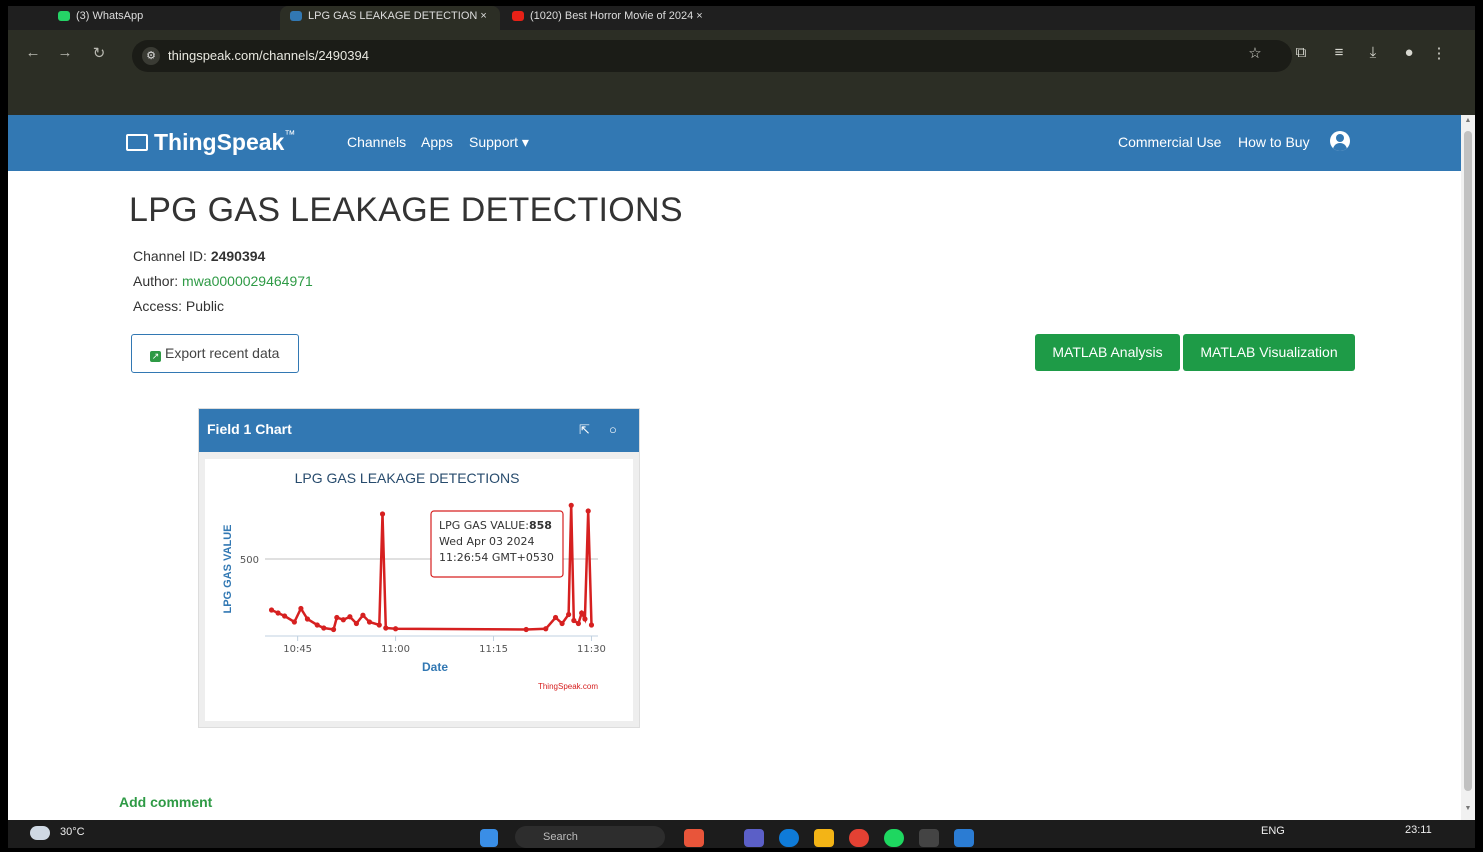  I want to click on matlab-visualization-button: MATLAB Visualization, so click(1269, 352).